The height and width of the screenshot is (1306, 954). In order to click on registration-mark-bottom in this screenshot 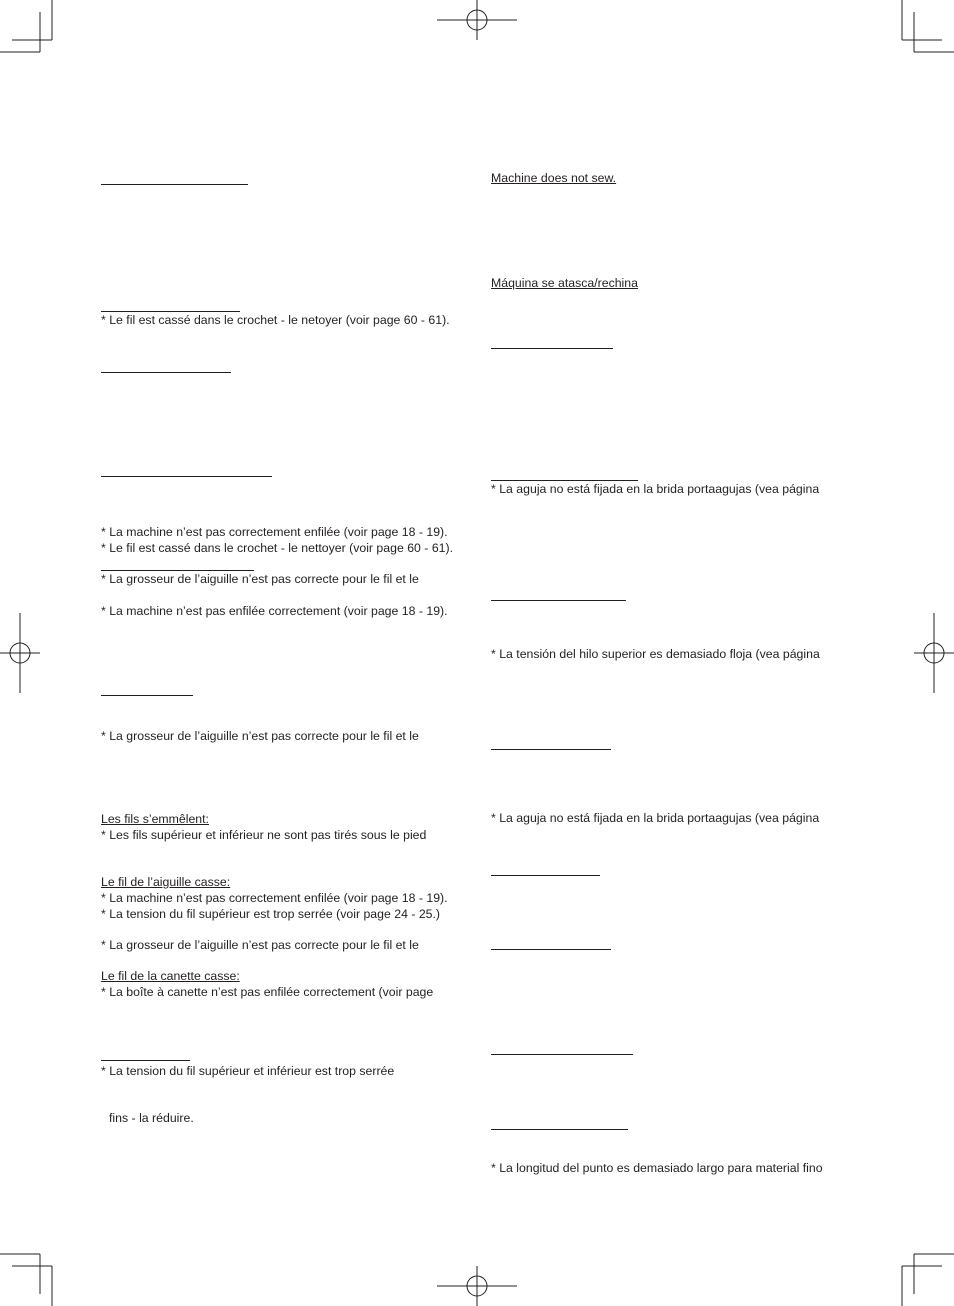, I will do `click(477, 1286)`.